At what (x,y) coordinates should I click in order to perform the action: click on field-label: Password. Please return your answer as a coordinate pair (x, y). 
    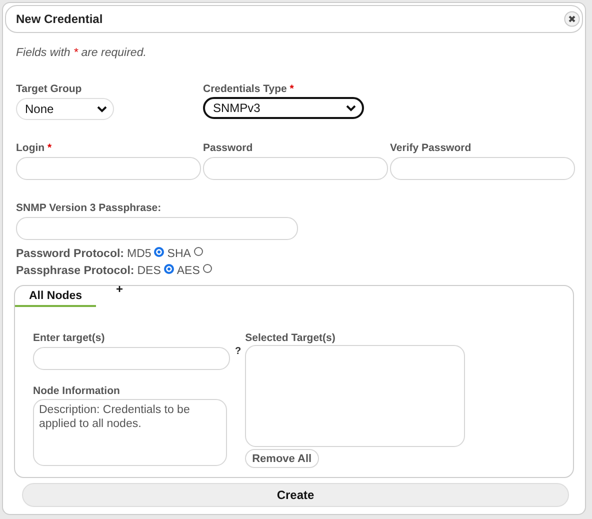
    Looking at the image, I should click on (228, 148).